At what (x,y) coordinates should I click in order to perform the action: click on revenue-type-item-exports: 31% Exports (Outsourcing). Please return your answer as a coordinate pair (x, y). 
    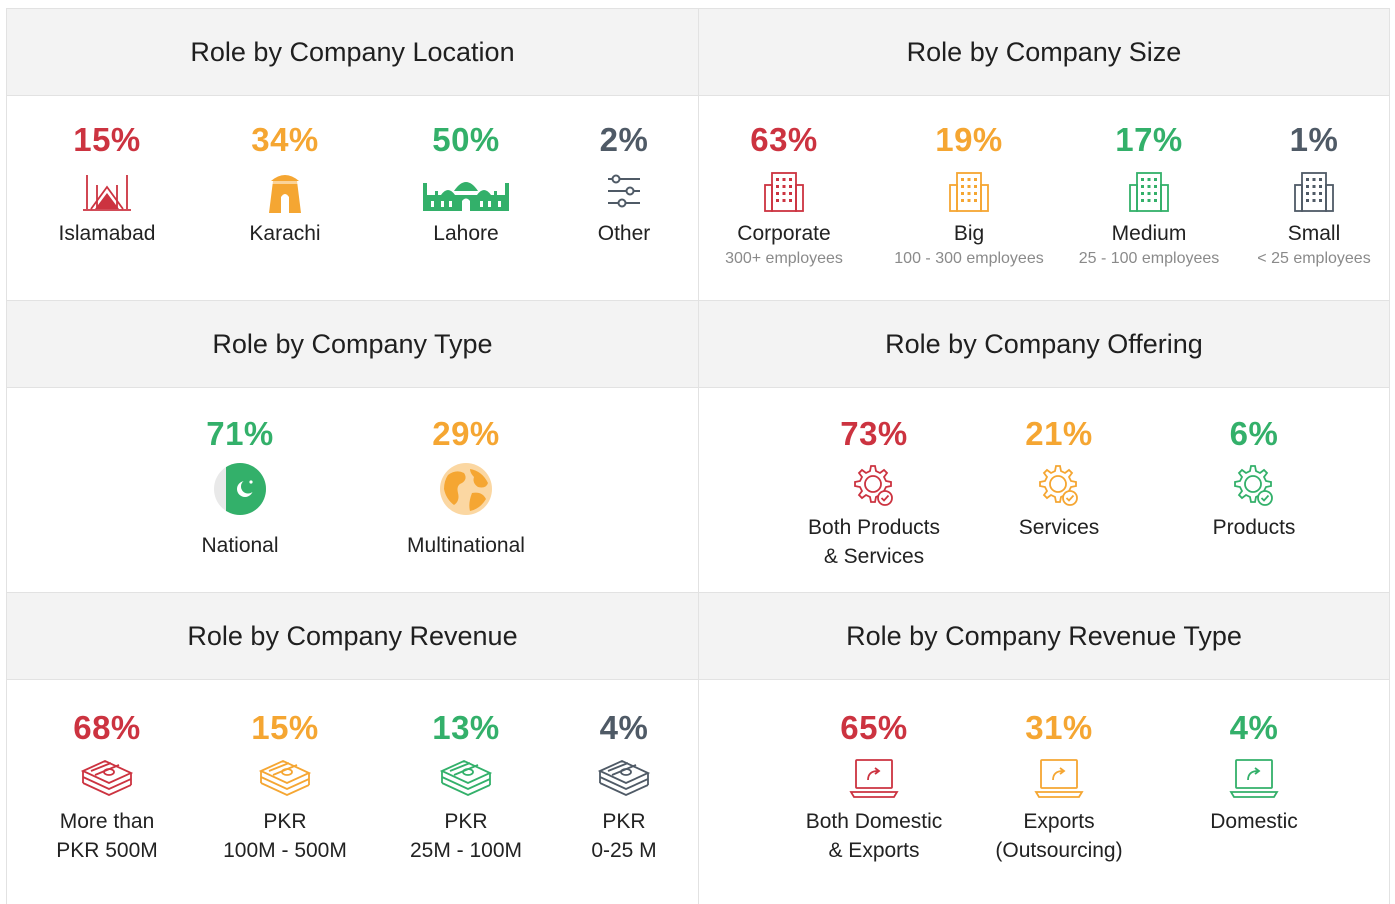
    Looking at the image, I should click on (1059, 787).